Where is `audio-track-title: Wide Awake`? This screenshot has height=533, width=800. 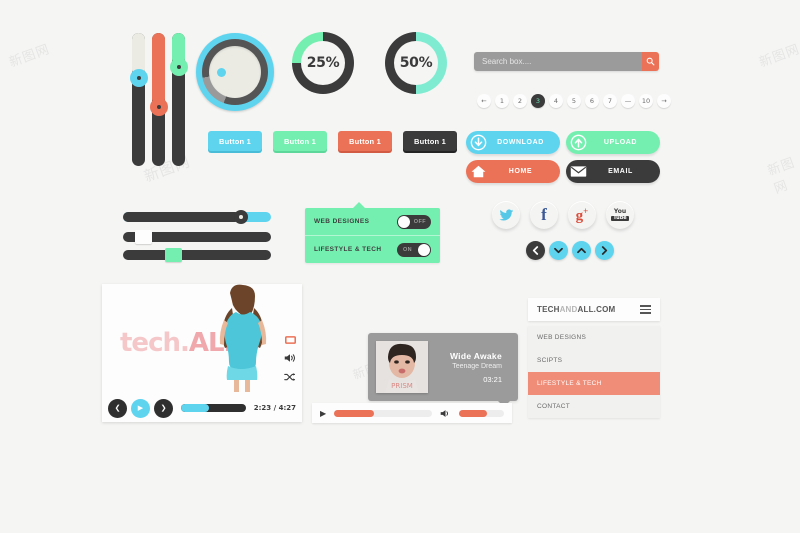 audio-track-title: Wide Awake is located at coordinates (475, 355).